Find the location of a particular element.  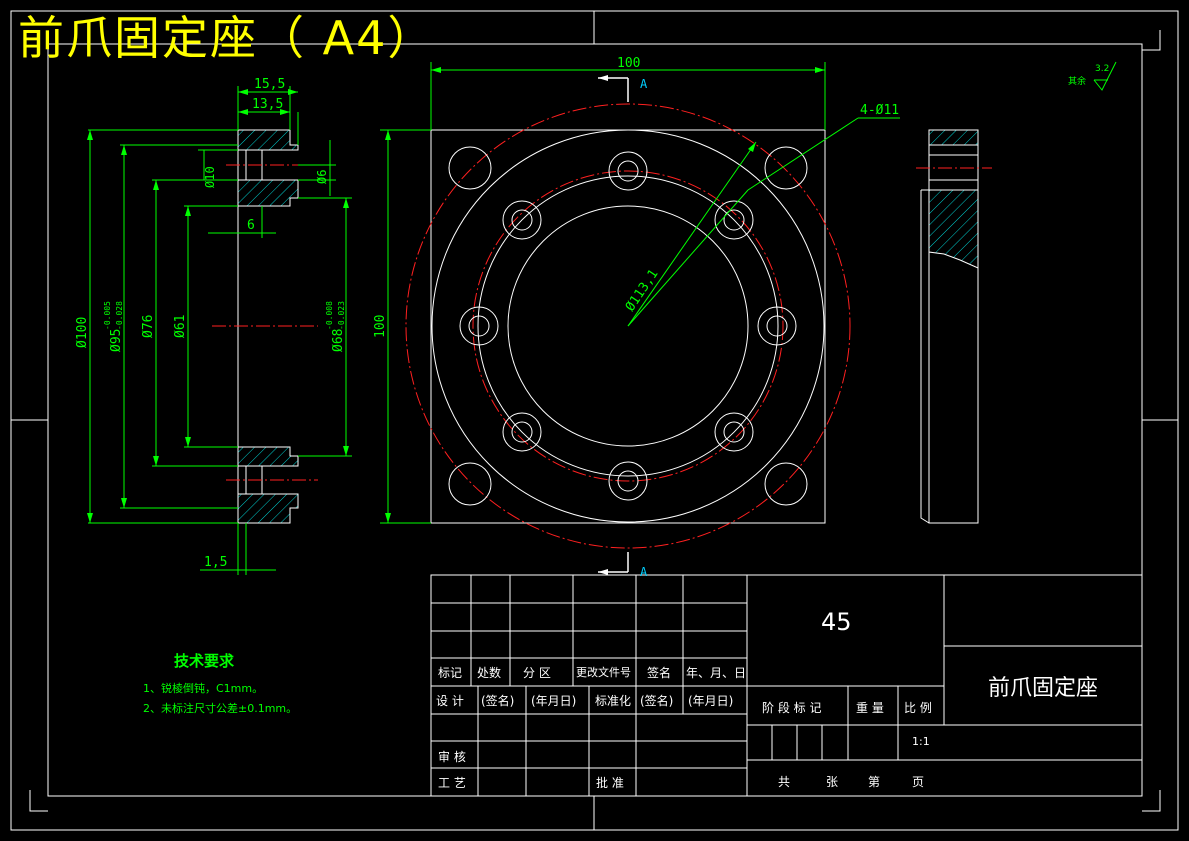

weight-header: 重 量 is located at coordinates (870, 708).